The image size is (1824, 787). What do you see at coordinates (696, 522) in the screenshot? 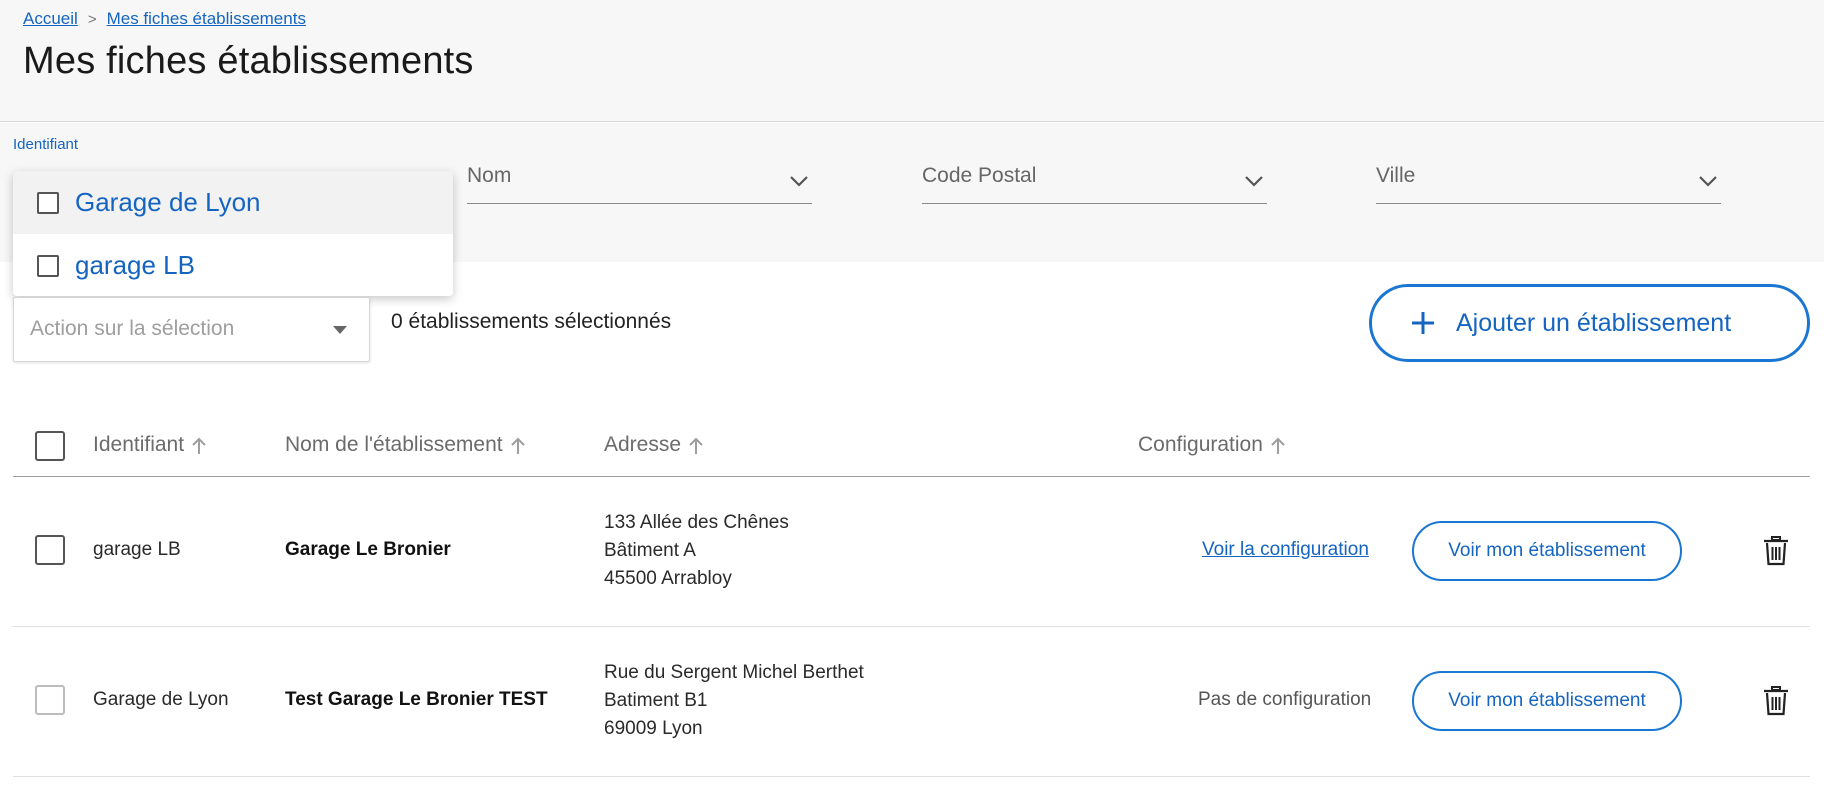
I see `address-line: 133 Allée des Chênes` at bounding box center [696, 522].